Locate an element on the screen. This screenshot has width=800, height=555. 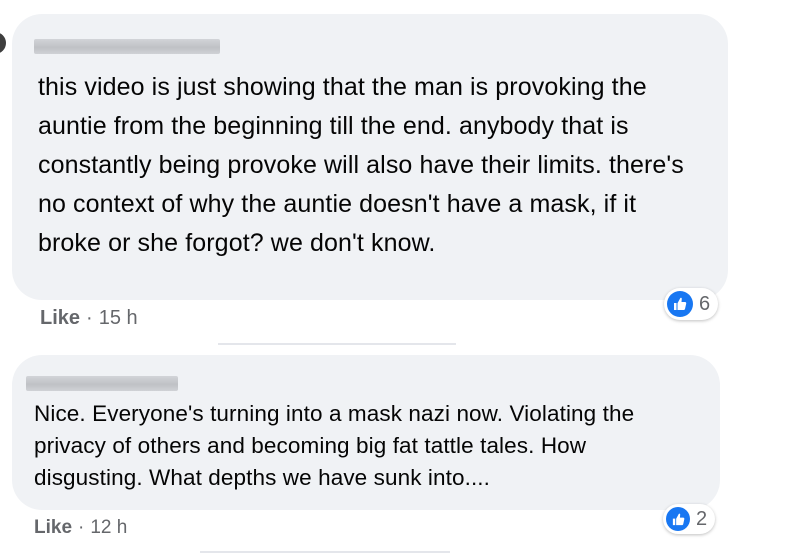
avatar is located at coordinates (3, 43).